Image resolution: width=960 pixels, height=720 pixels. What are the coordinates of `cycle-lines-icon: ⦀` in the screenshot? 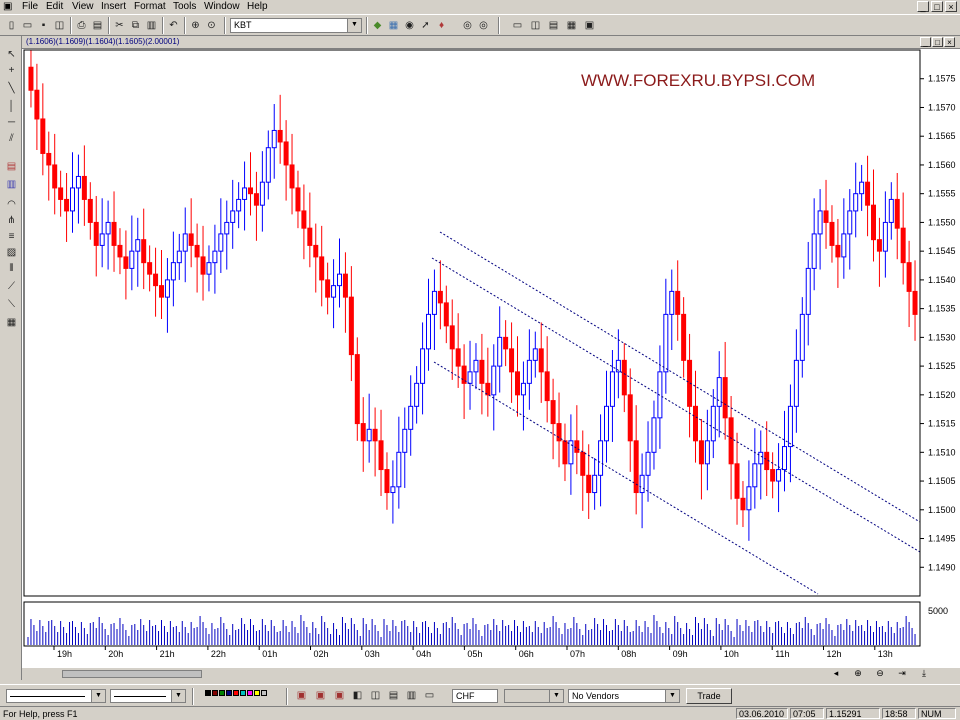 It's located at (11, 269).